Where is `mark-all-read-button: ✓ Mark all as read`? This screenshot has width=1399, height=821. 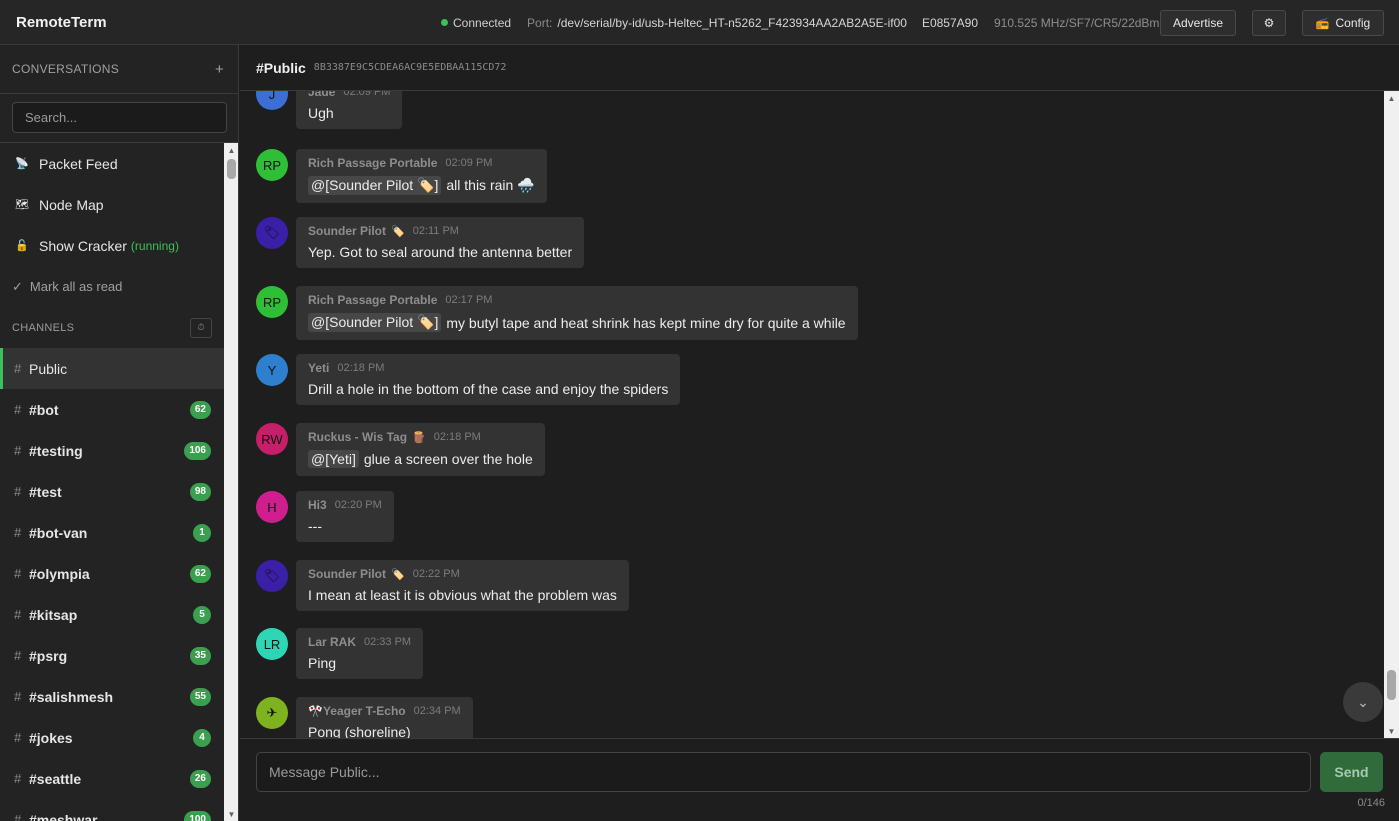 mark-all-read-button: ✓ Mark all as read is located at coordinates (112, 286).